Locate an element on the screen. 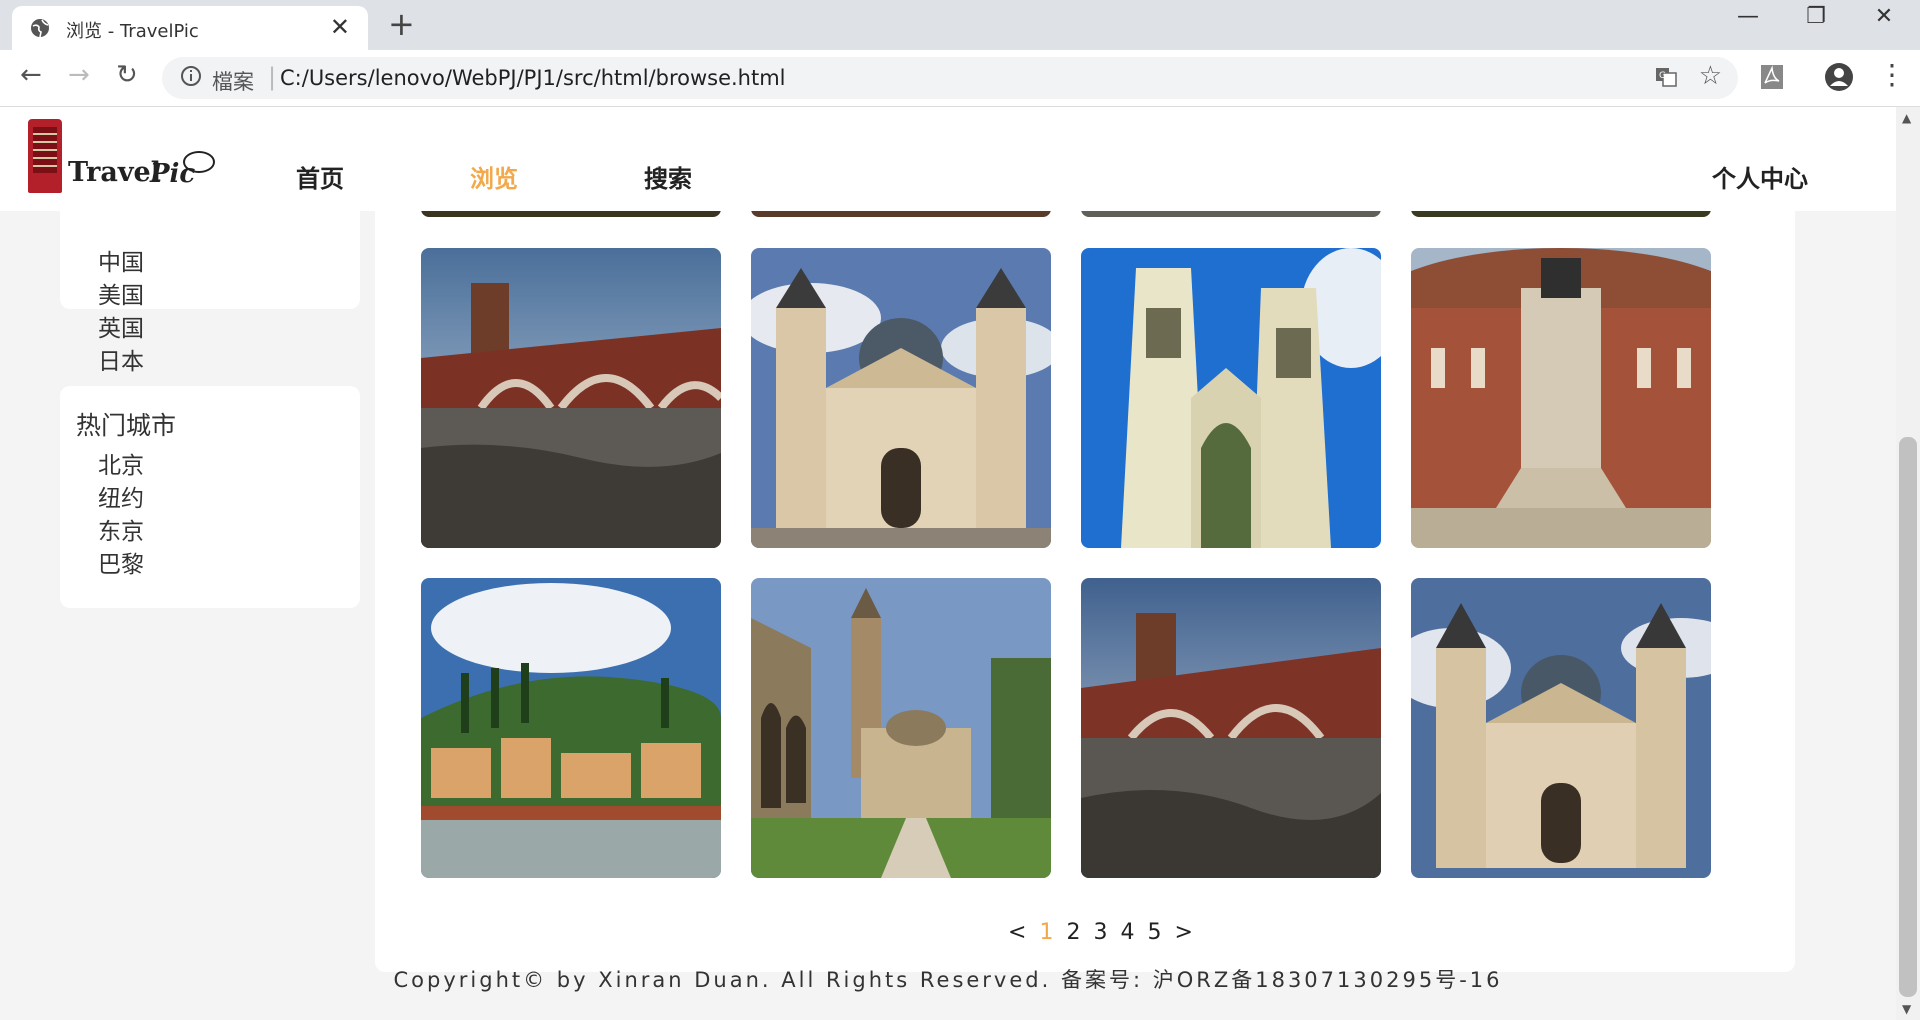  scroll-up-icon: ▲ is located at coordinates (1906, 118).